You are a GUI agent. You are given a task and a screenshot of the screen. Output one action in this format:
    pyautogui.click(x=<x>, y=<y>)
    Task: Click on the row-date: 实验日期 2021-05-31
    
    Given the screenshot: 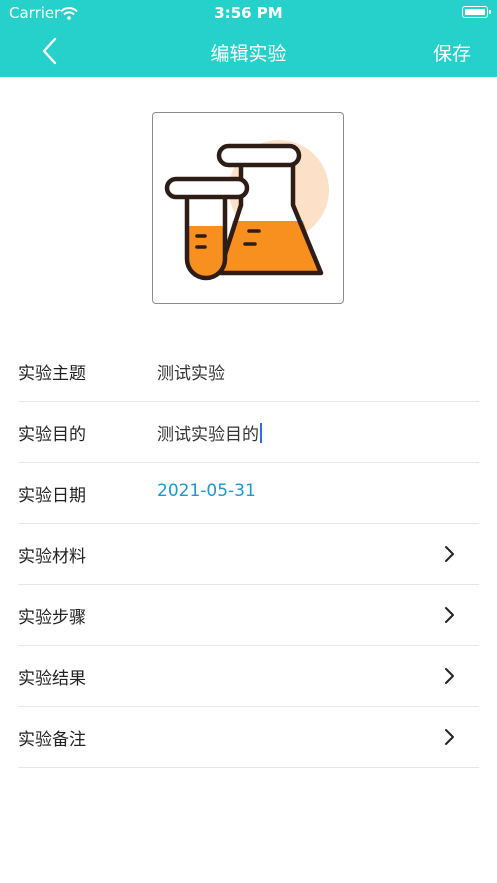 What is the action you would take?
    pyautogui.click(x=248, y=493)
    